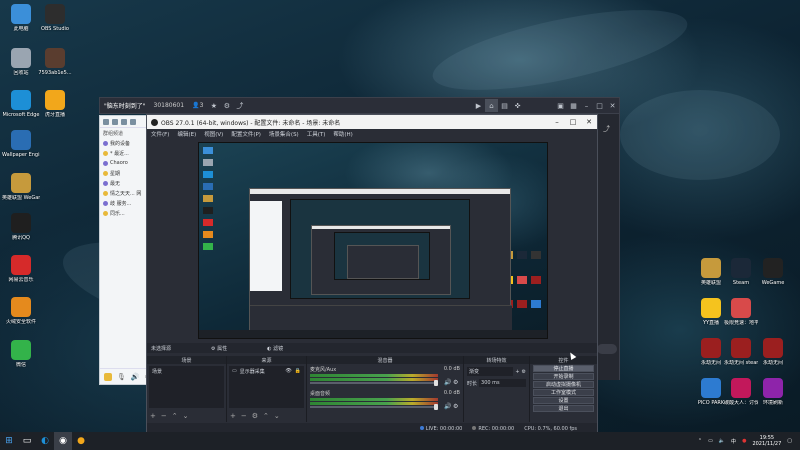  I want to click on desktop-icon: OBS Studio, so click(55, 18).